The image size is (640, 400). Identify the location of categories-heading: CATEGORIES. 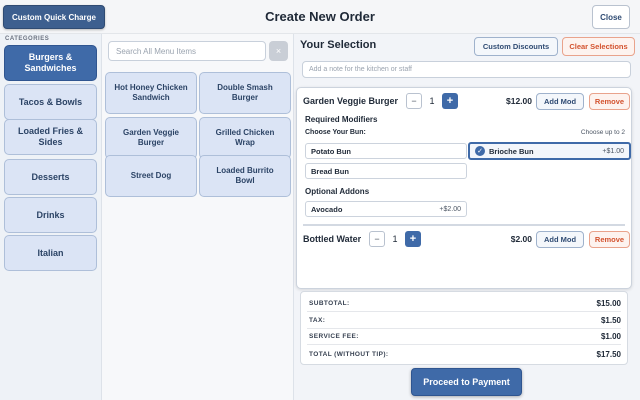
(27, 39).